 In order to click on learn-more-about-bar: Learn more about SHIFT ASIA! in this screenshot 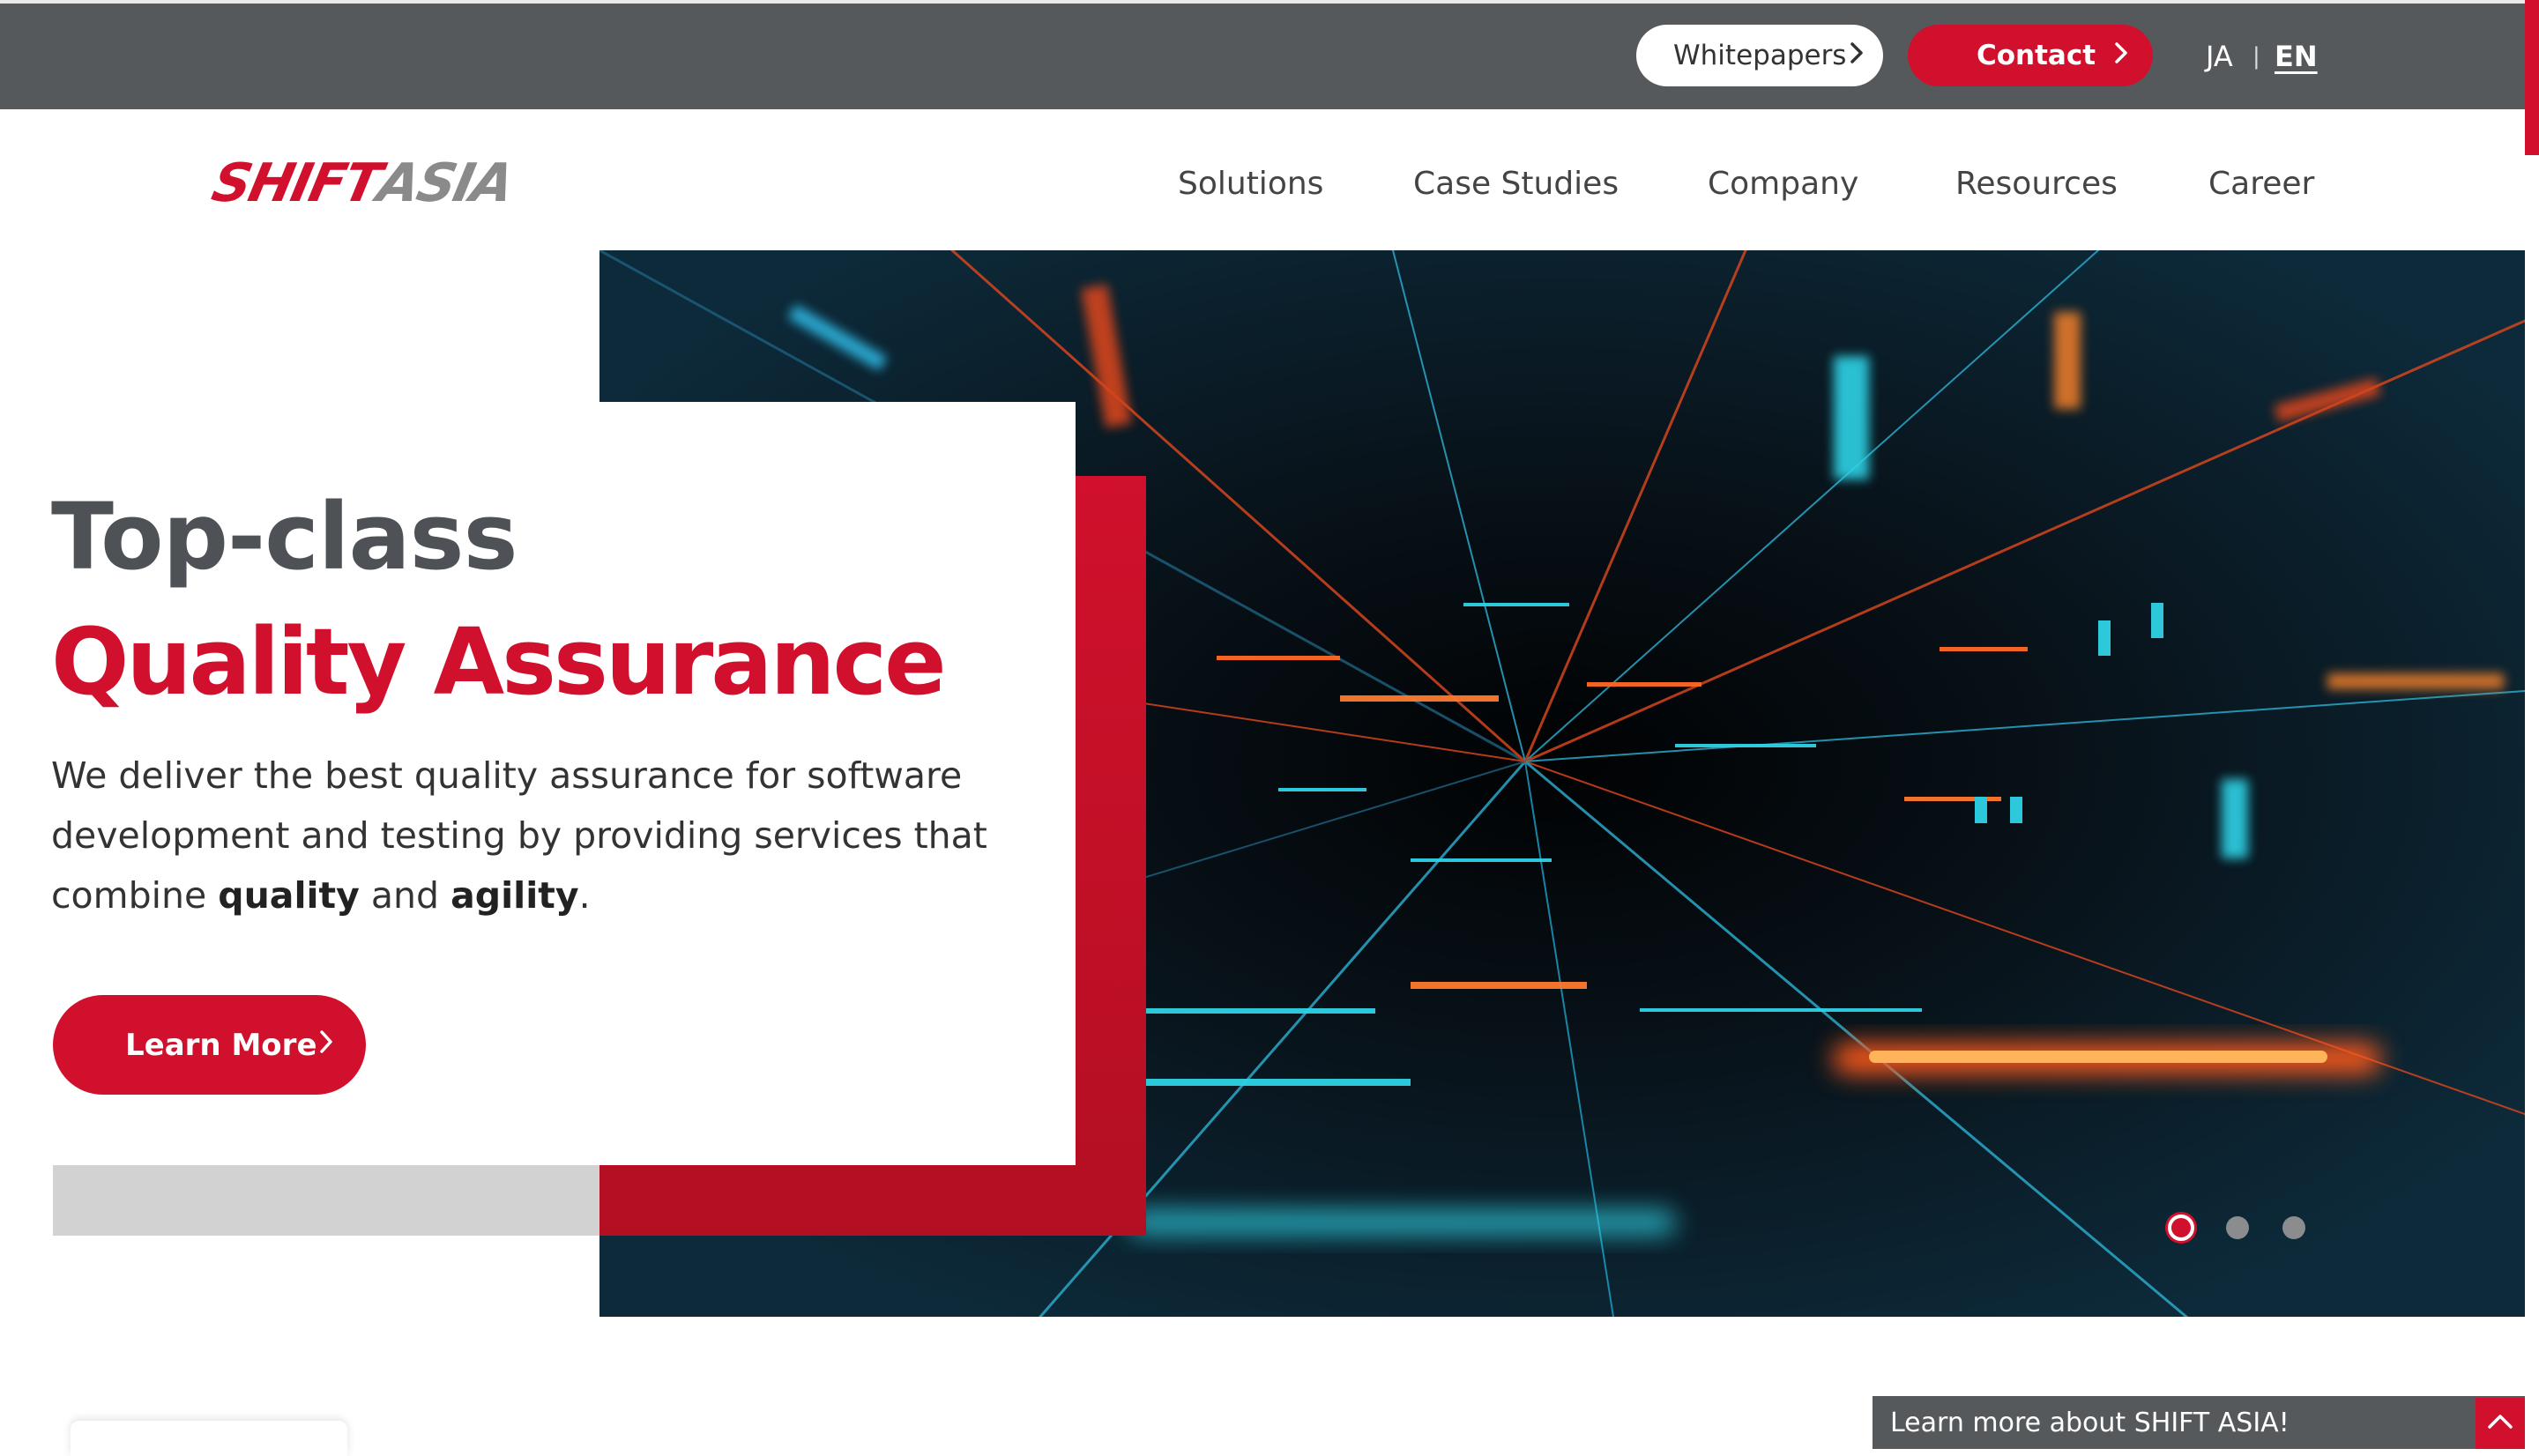, I will do `click(2199, 1422)`.